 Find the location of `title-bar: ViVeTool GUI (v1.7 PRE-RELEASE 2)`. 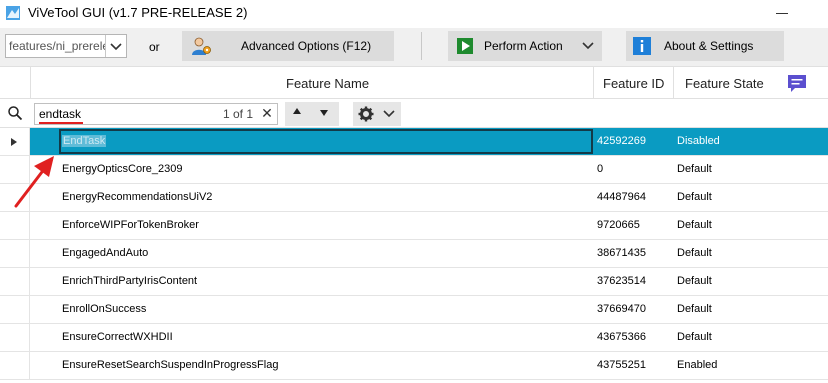

title-bar: ViVeTool GUI (v1.7 PRE-RELEASE 2) is located at coordinates (414, 14).